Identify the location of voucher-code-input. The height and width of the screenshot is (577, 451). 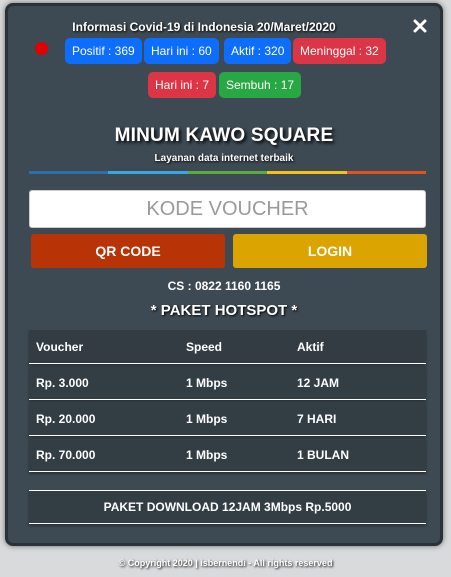
(227, 209).